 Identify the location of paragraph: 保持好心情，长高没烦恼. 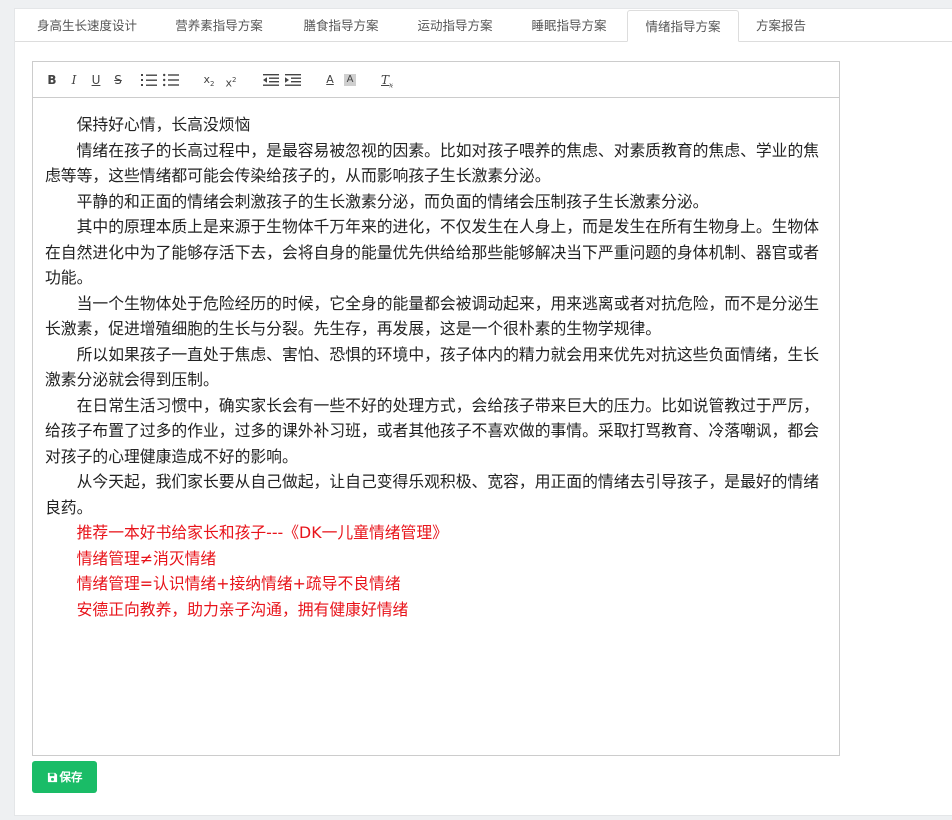
(163, 124).